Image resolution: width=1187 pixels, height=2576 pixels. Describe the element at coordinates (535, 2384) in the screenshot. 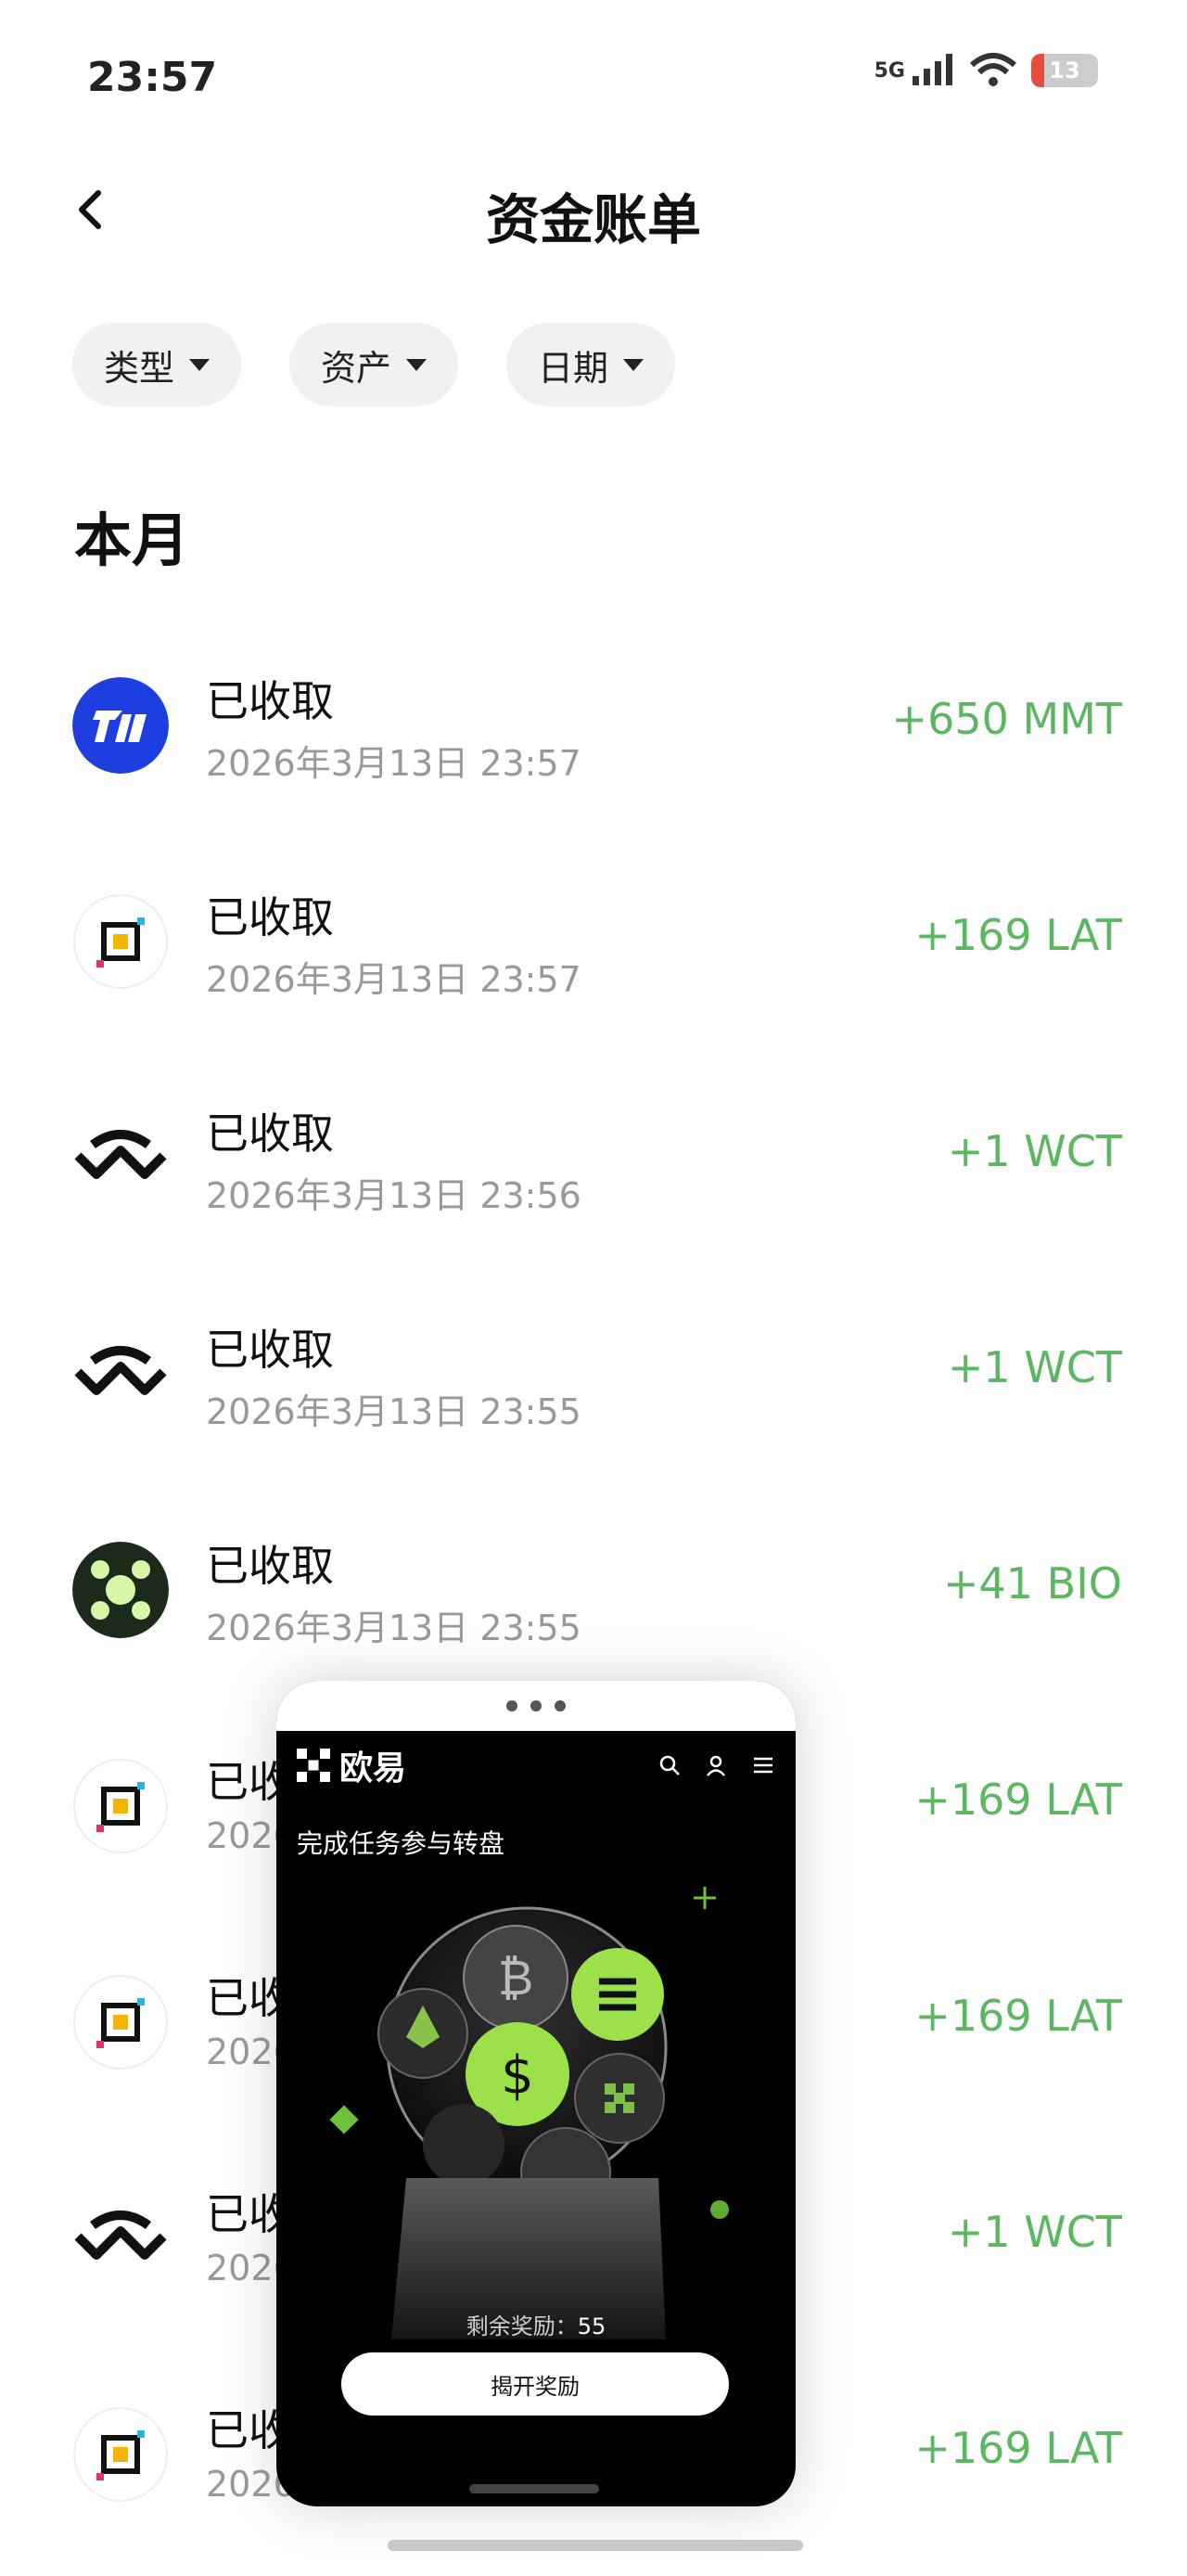

I see `reveal-reward-button: 揭开奖励` at that location.